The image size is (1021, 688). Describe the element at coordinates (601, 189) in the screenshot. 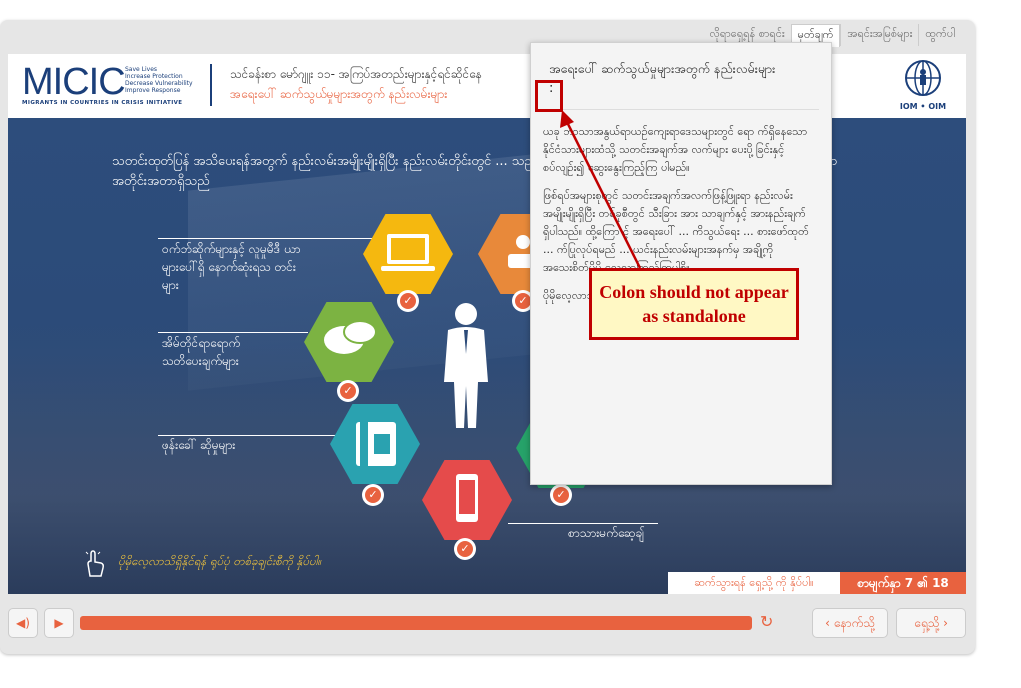

I see `annotation-arrow-icon` at that location.